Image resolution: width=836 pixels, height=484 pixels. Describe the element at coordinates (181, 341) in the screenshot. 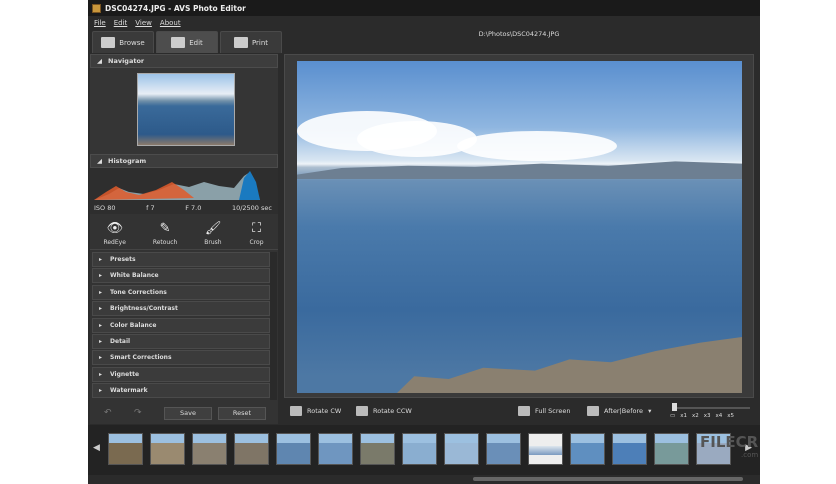

I see `section-detail: ▸ Detail` at that location.